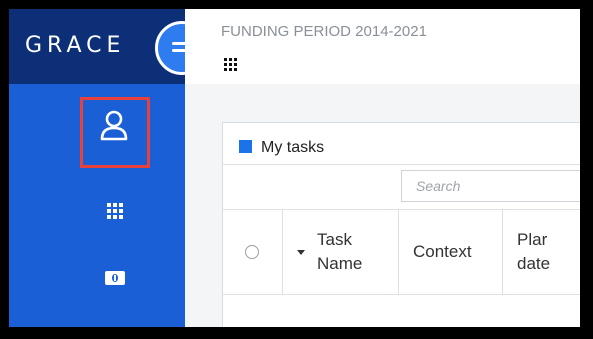 The width and height of the screenshot is (593, 339). I want to click on select-all-column, so click(253, 252).